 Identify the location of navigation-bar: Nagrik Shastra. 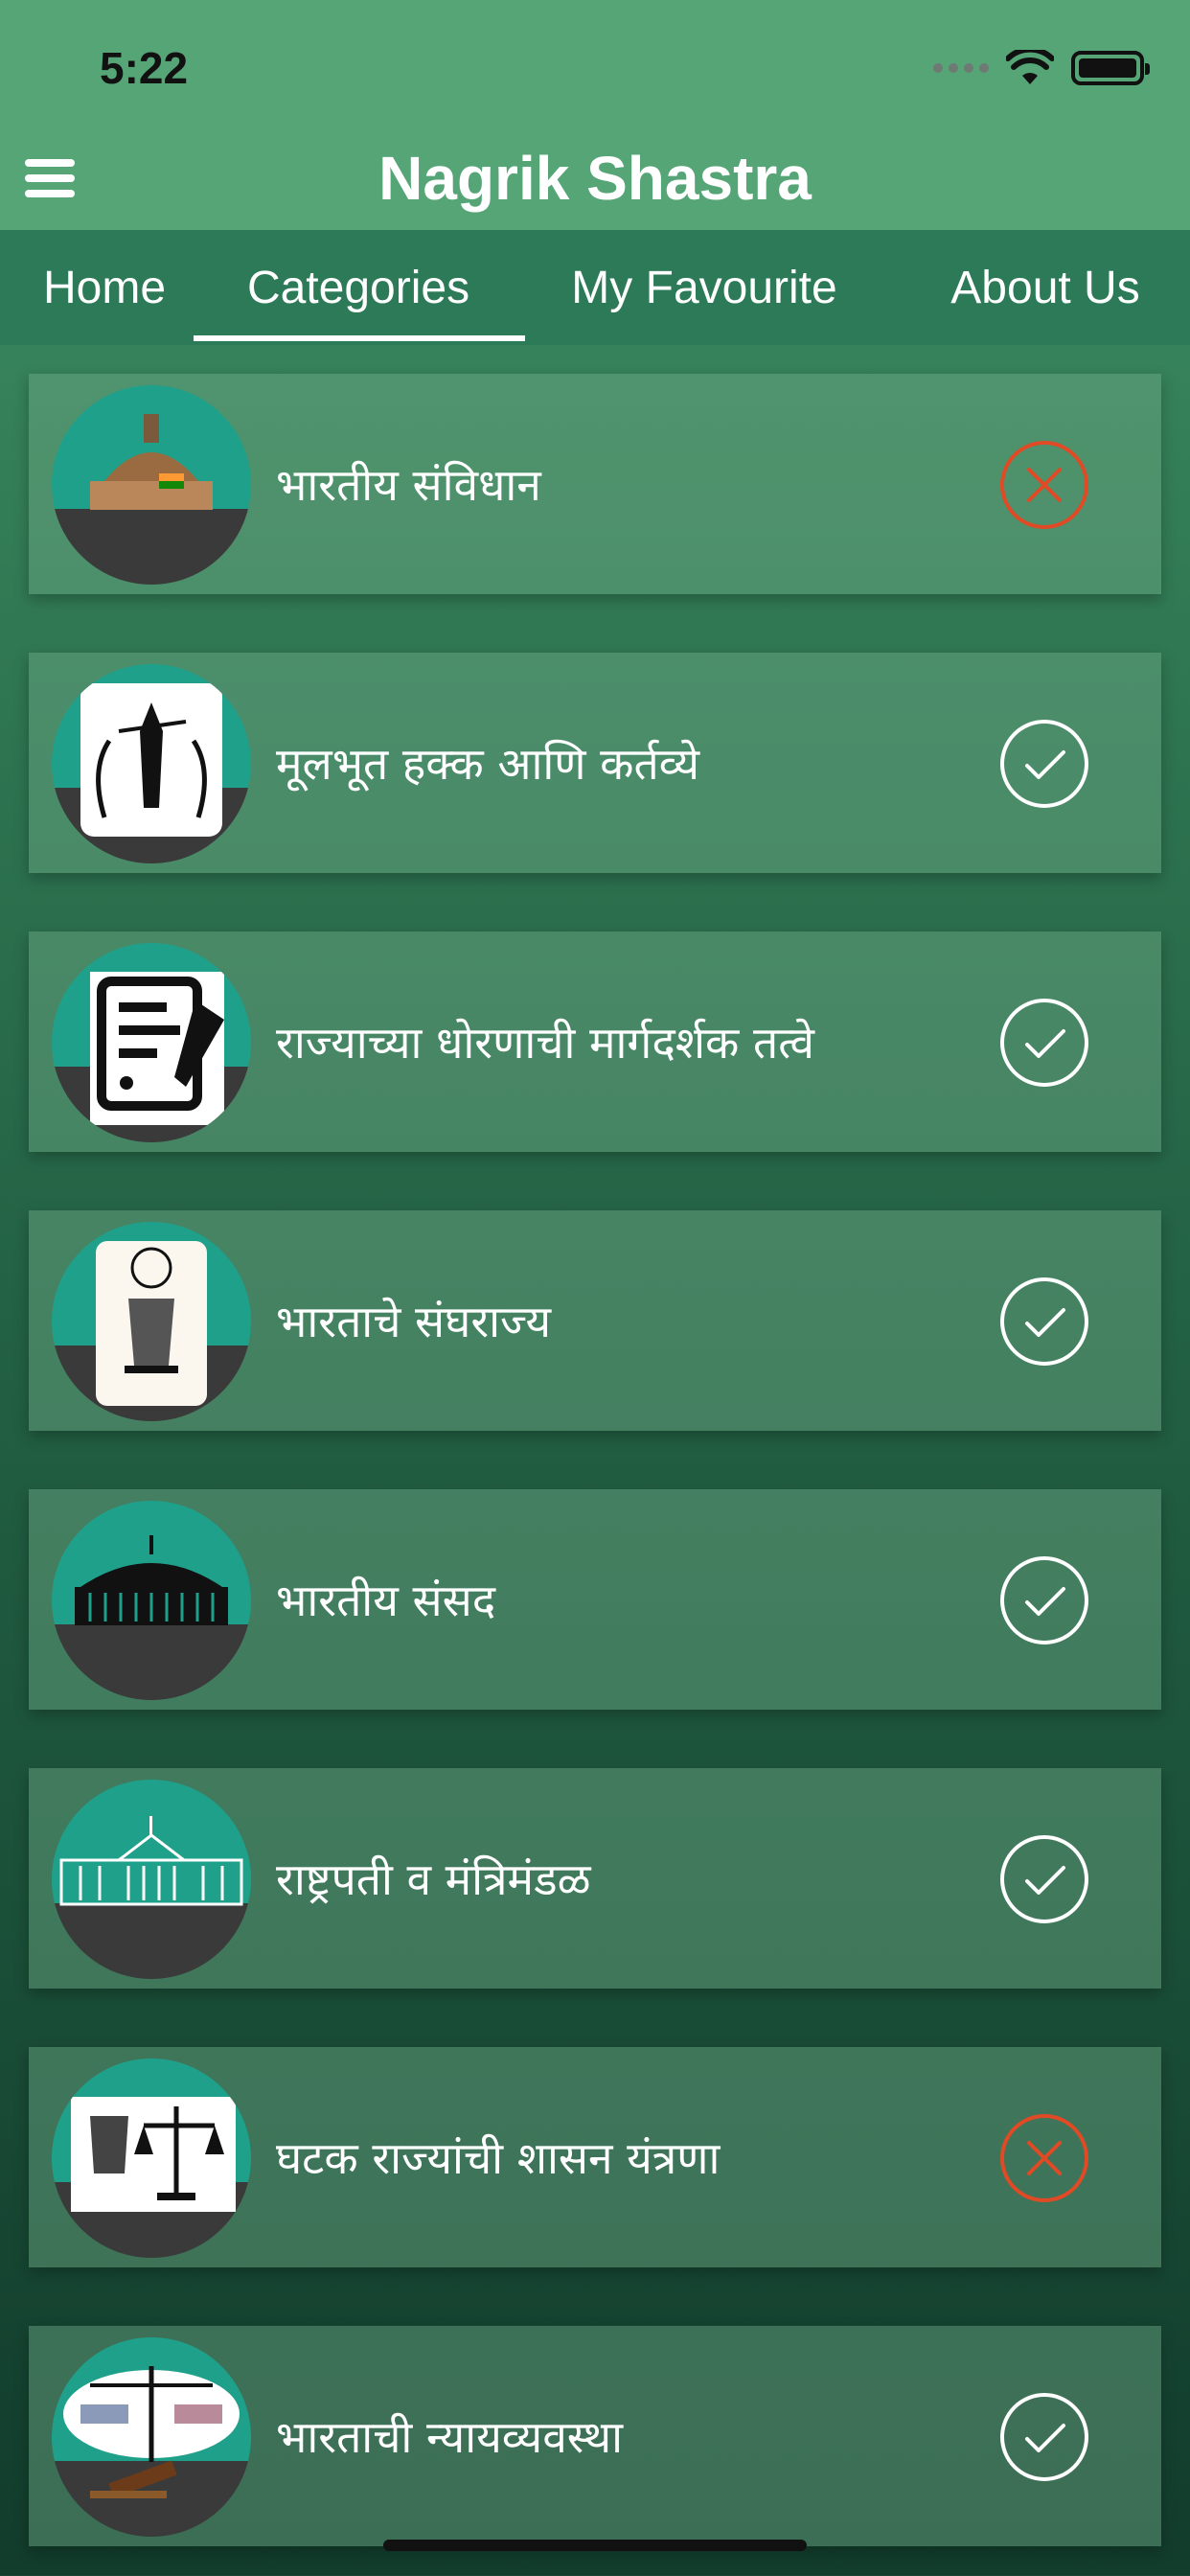
(595, 187).